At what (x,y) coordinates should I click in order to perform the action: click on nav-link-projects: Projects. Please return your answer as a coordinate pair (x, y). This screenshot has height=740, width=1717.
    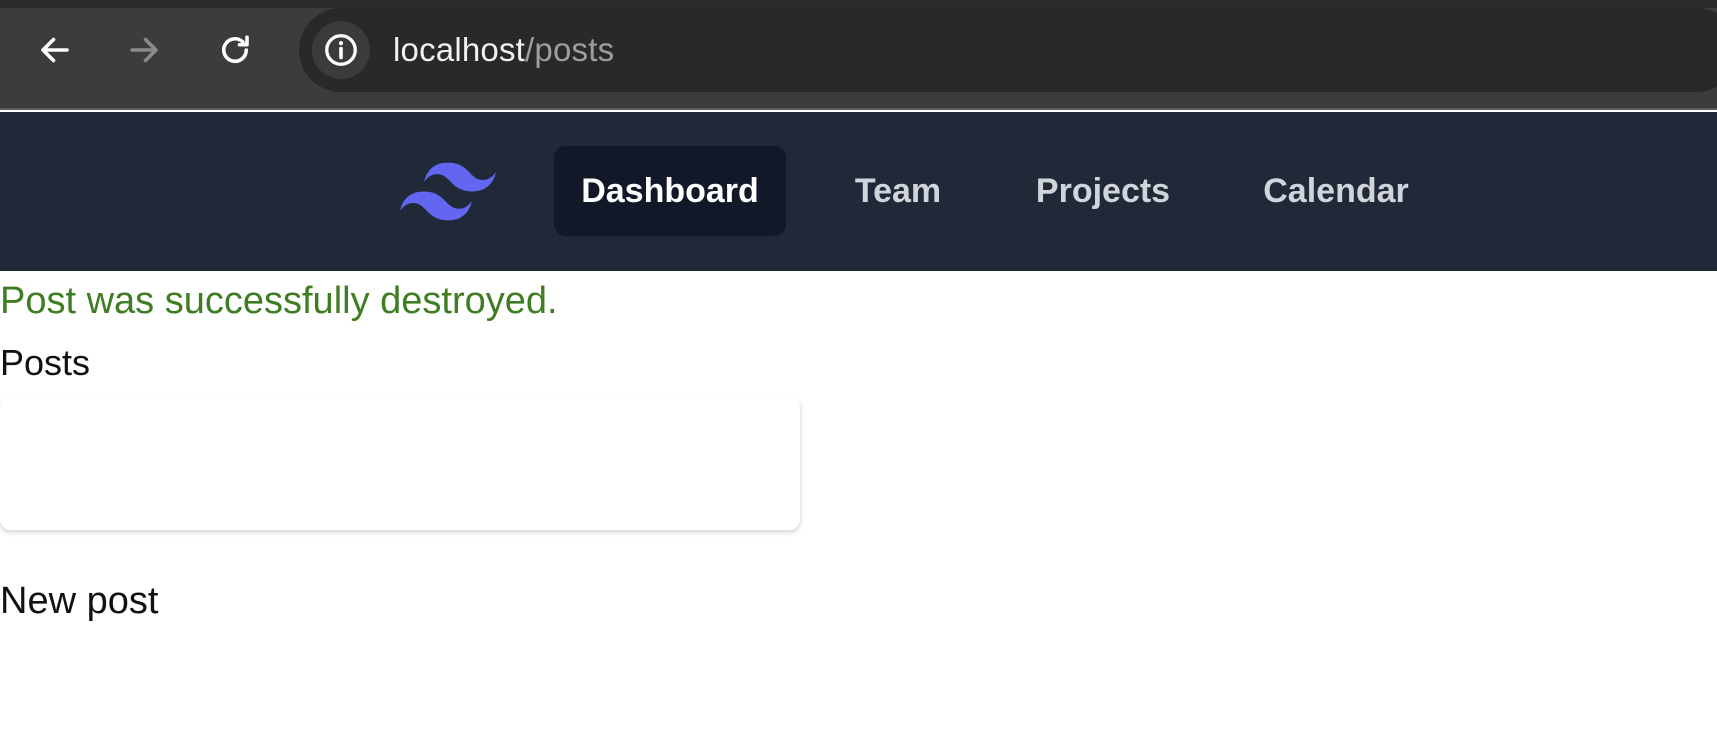
    Looking at the image, I should click on (1103, 191).